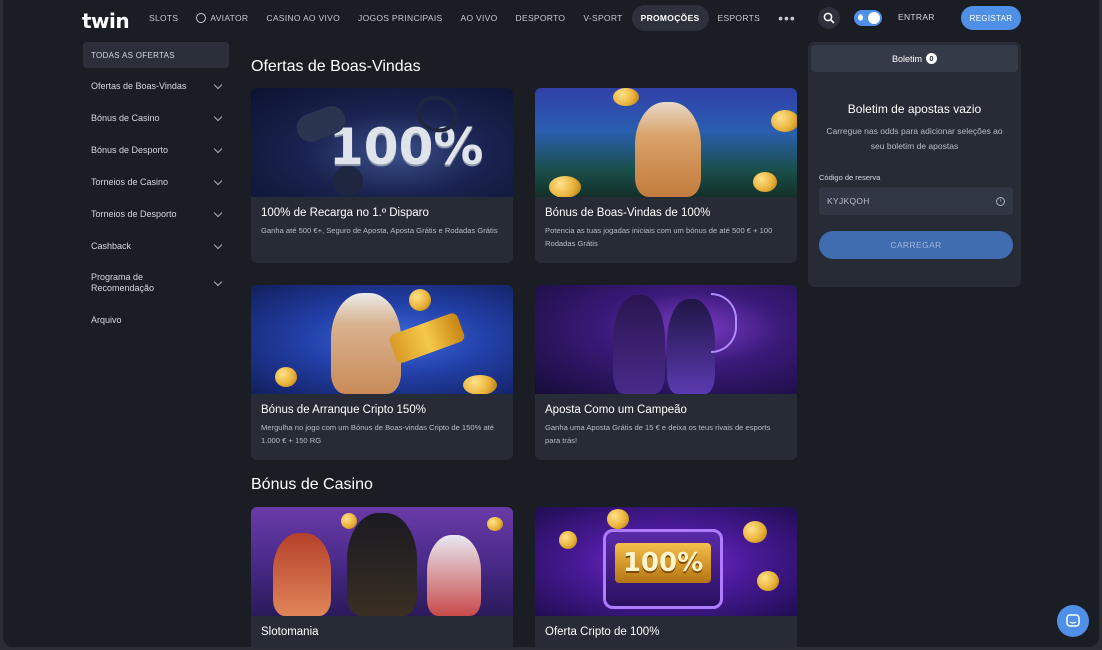  I want to click on section-title-casino-bonus: Bónus de Casino, so click(312, 484).